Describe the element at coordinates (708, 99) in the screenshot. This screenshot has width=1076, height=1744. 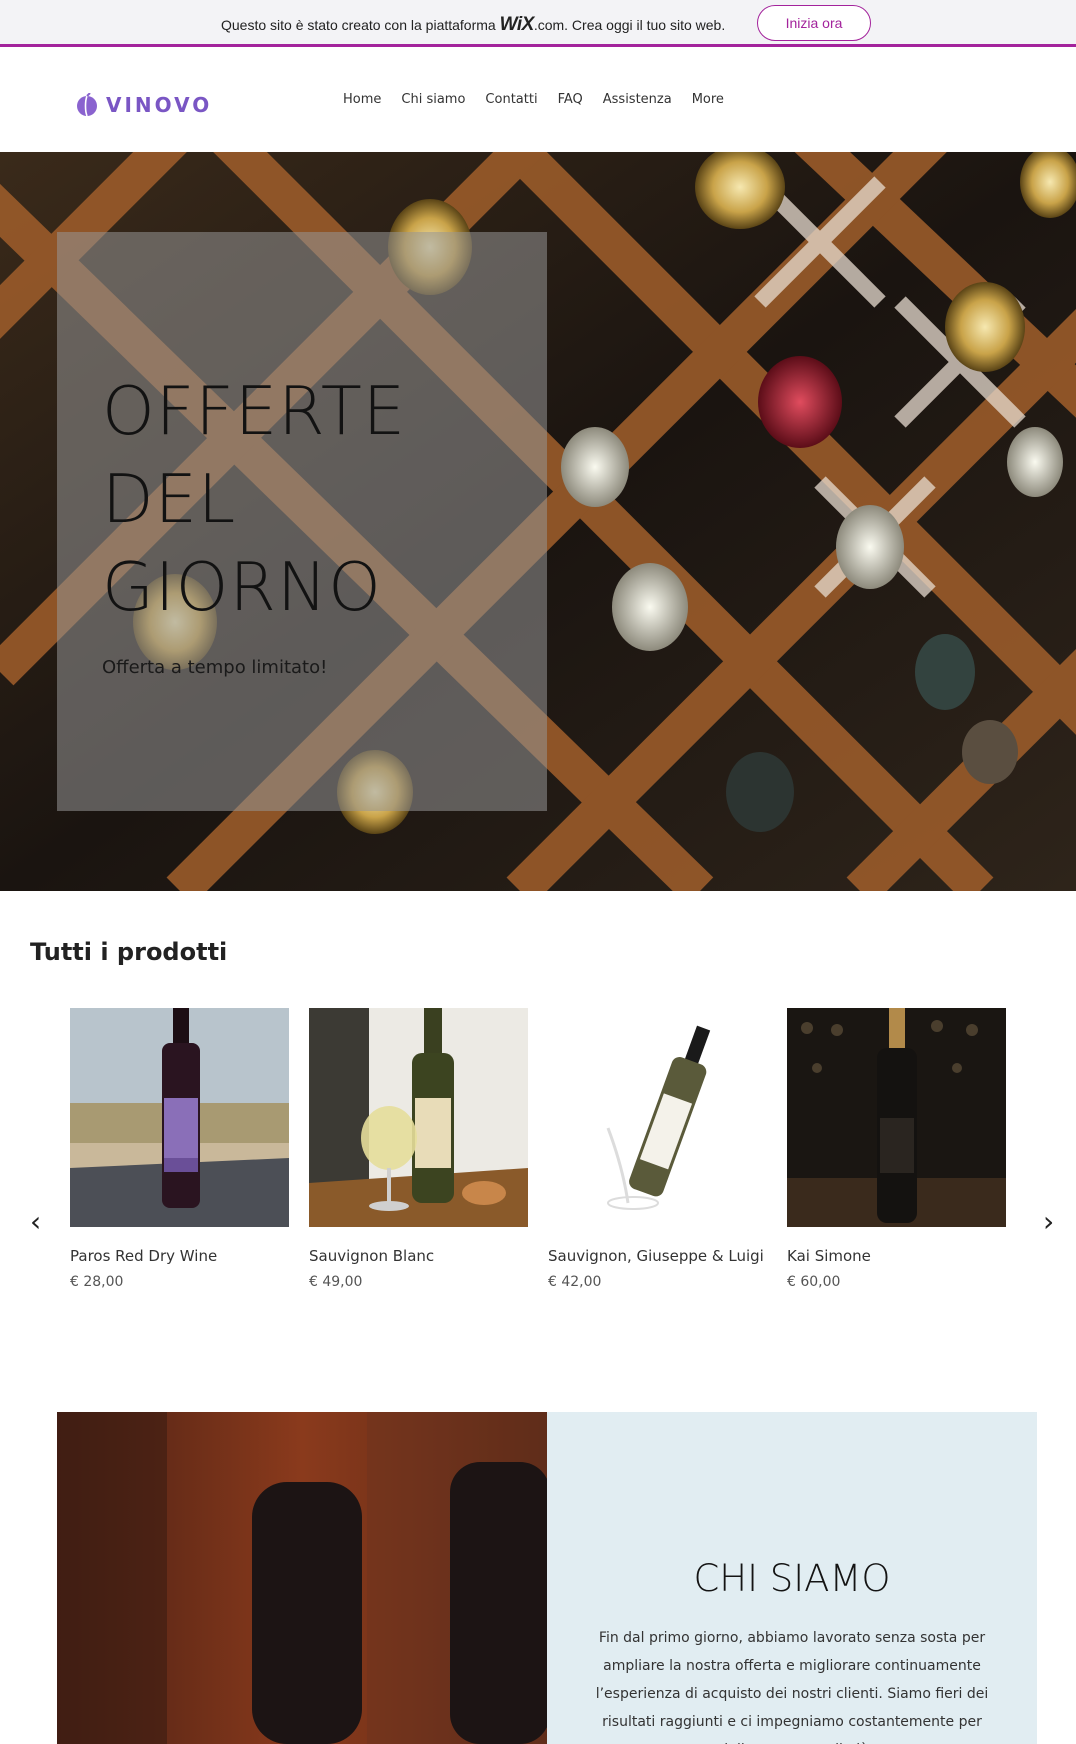
I see `nav-more: More` at that location.